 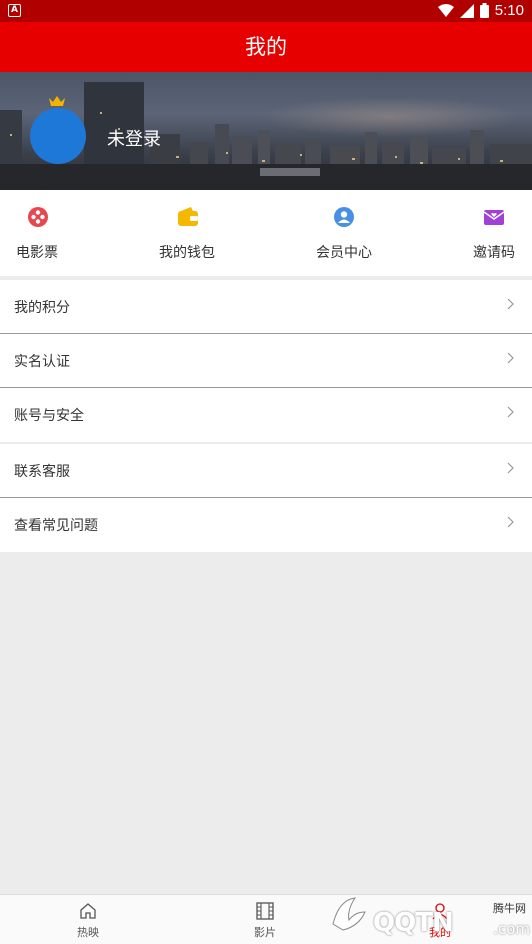 I want to click on menu-item-contact-support: 联系客服, so click(x=266, y=471).